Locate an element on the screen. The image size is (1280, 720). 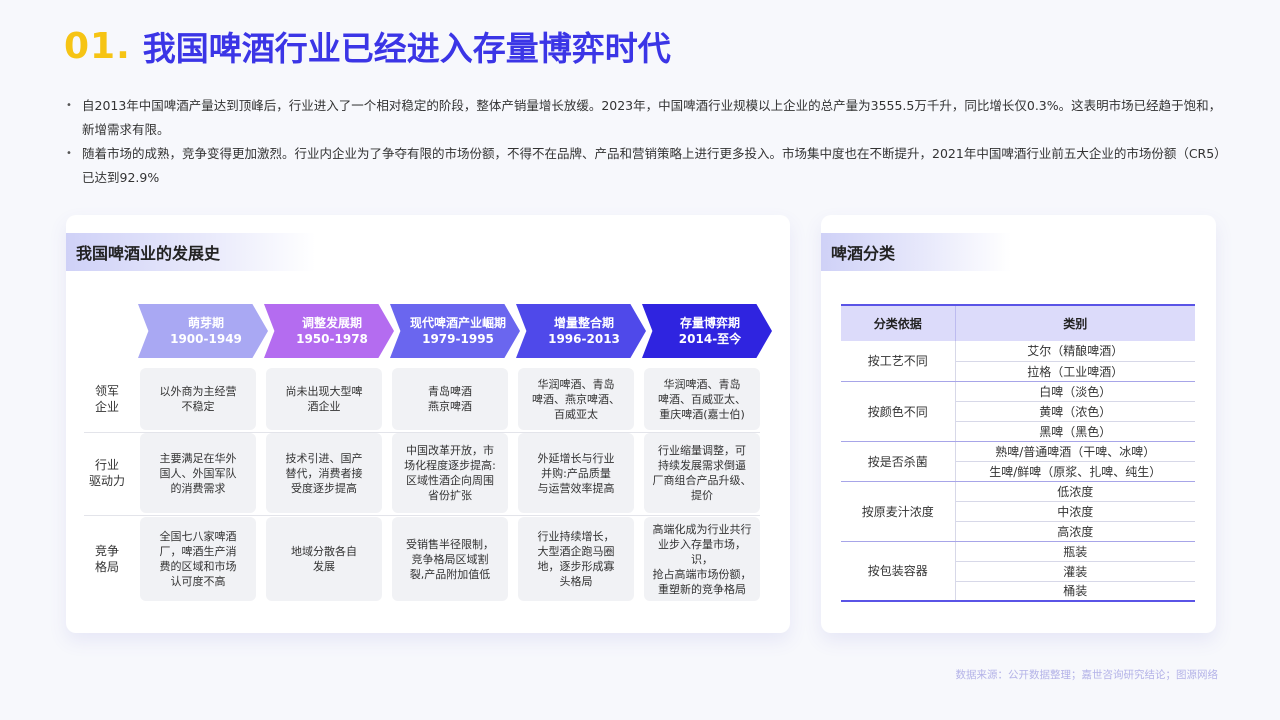
basis-cell: 按原麦汁浓度 is located at coordinates (898, 511).